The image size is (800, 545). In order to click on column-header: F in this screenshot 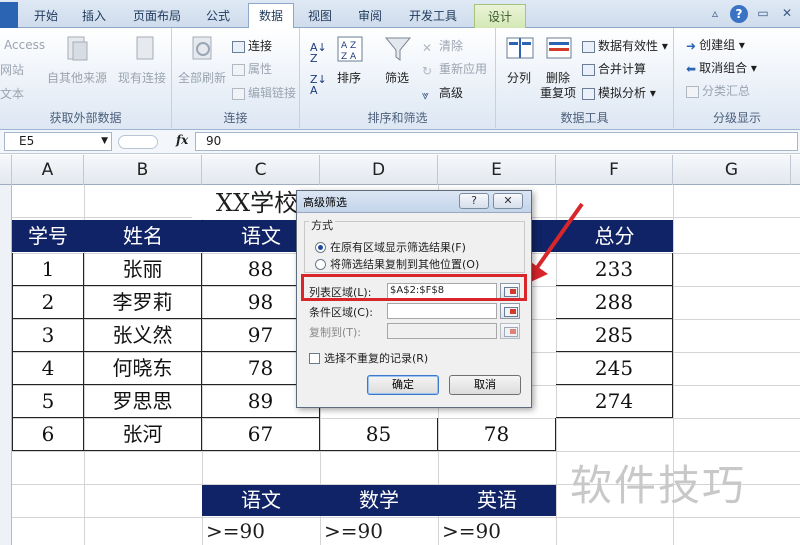, I will do `click(614, 170)`.